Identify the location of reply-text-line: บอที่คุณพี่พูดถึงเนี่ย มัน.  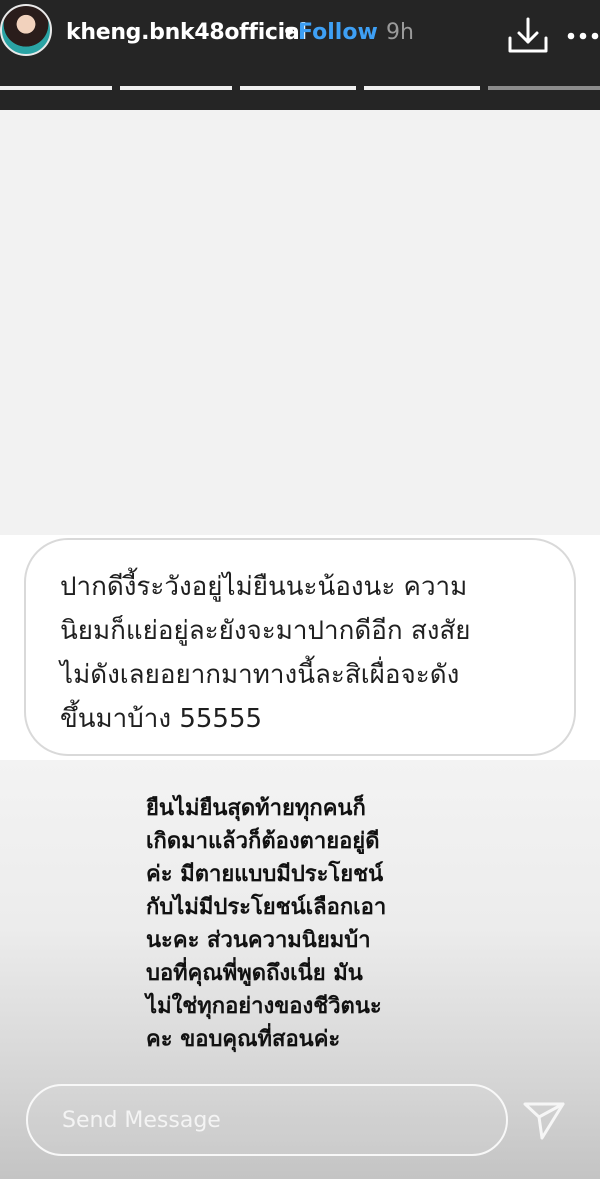
(254, 973).